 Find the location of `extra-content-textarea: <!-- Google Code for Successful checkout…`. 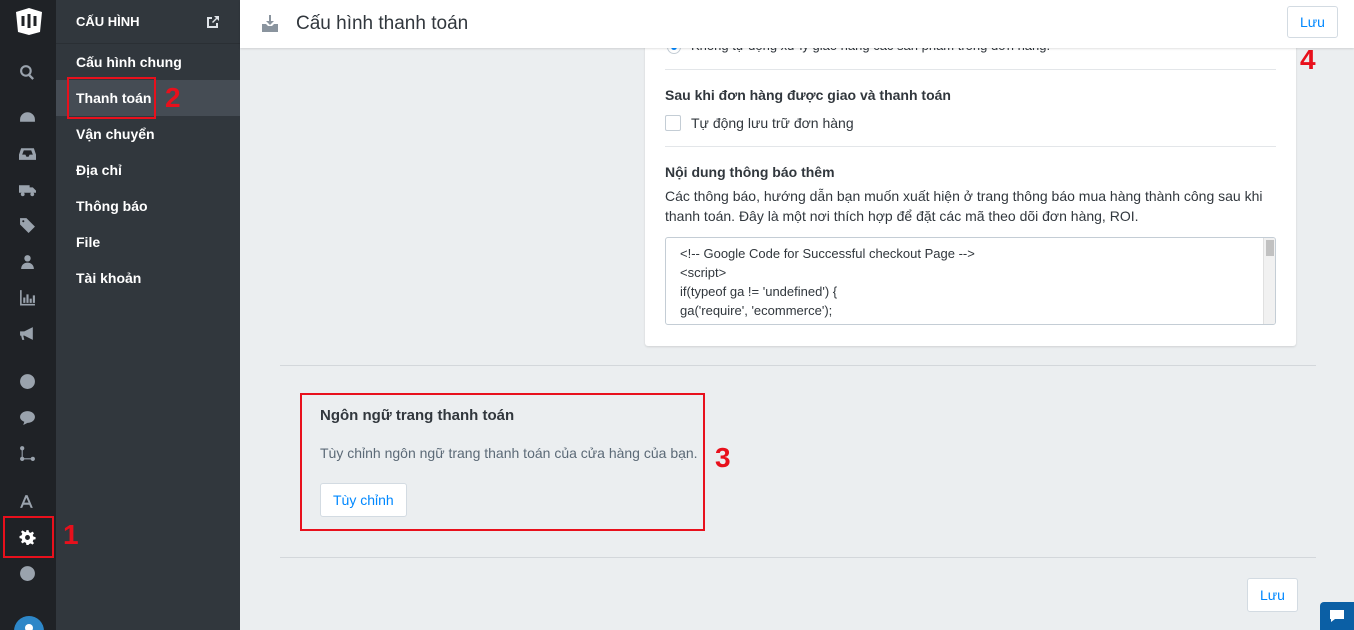

extra-content-textarea: <!-- Google Code for Successful checkout… is located at coordinates (970, 281).